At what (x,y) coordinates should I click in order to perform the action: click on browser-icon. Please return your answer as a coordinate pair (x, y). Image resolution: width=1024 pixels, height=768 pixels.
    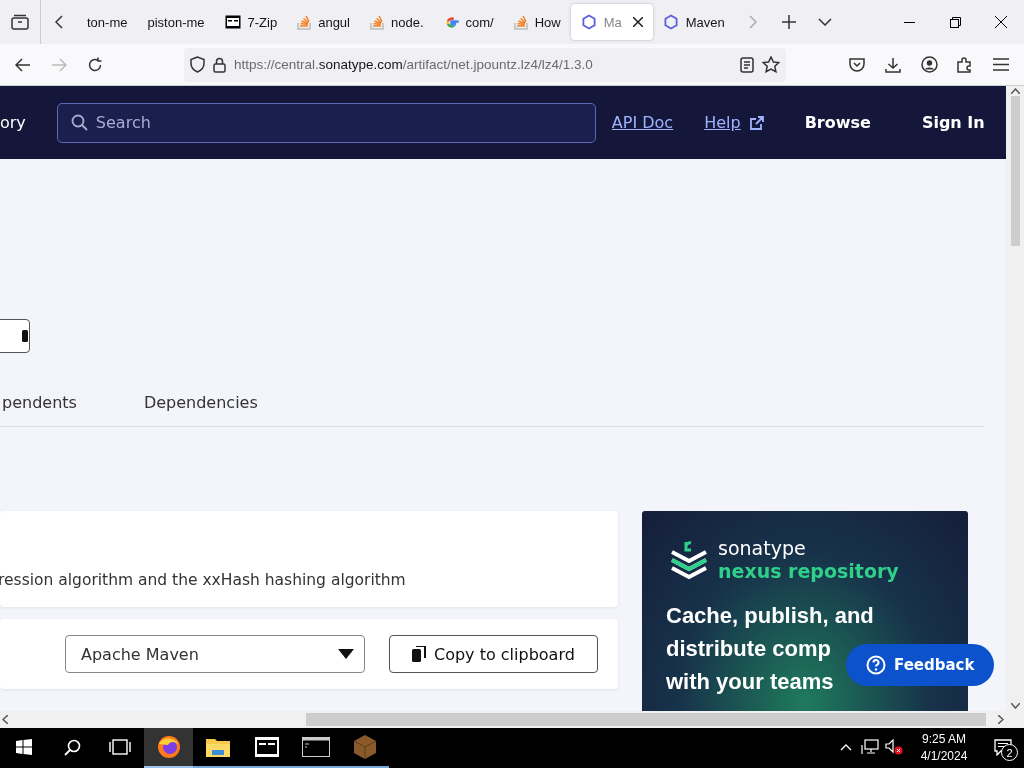
    Looking at the image, I should click on (168, 747).